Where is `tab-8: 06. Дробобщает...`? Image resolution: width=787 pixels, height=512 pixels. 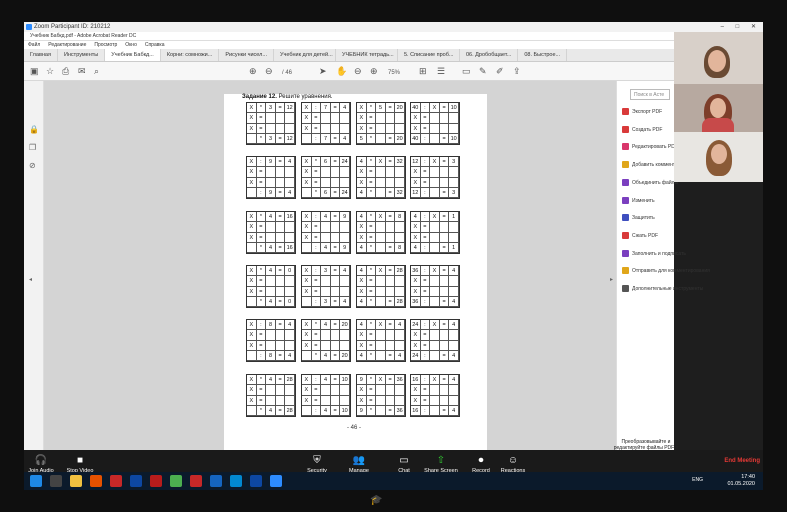 tab-8: 06. Дробобщает... is located at coordinates (489, 55).